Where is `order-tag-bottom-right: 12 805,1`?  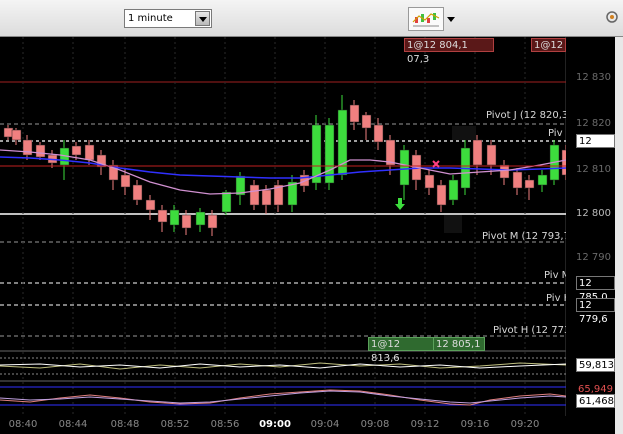 order-tag-bottom-right: 12 805,1 is located at coordinates (459, 344).